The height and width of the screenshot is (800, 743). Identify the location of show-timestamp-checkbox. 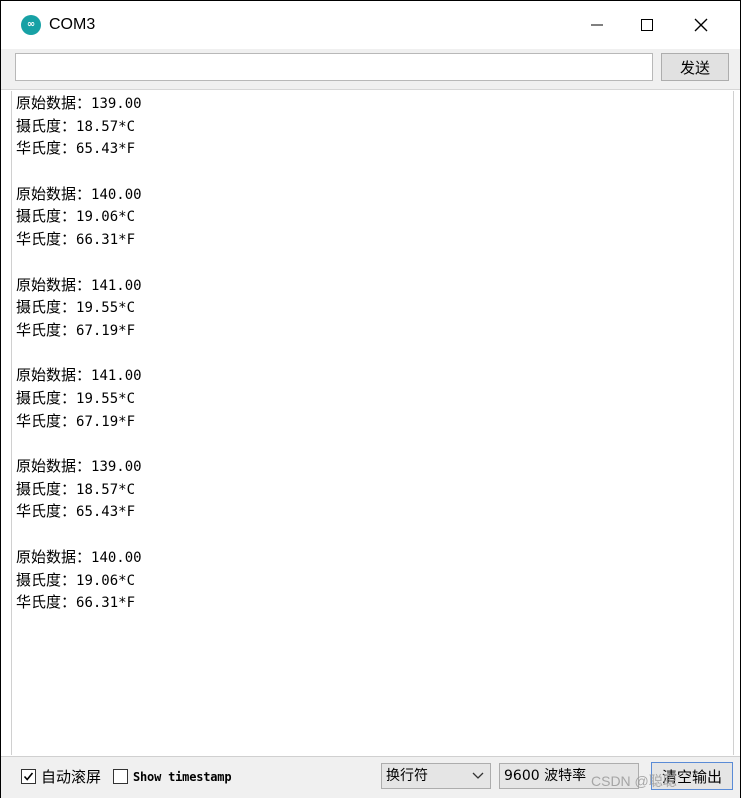
(120, 776).